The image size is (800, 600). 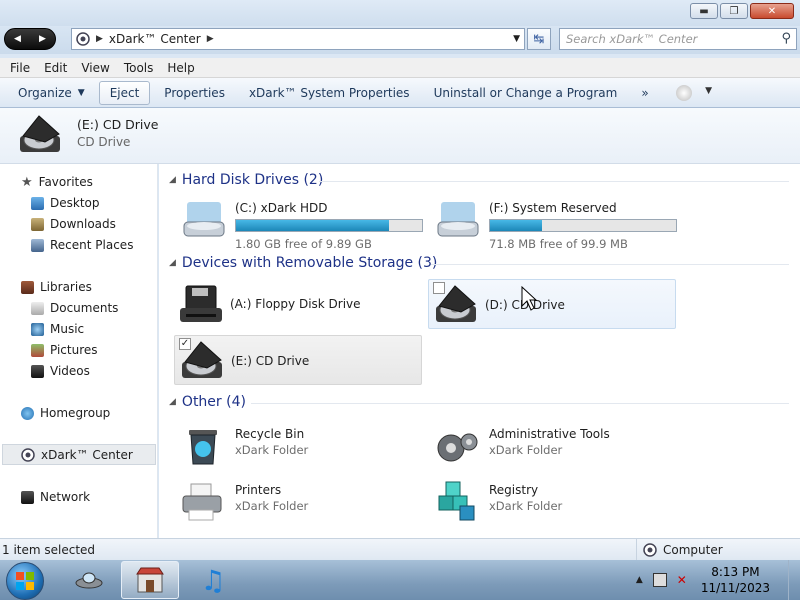 What do you see at coordinates (203, 447) in the screenshot?
I see `recycle-bin-icon` at bounding box center [203, 447].